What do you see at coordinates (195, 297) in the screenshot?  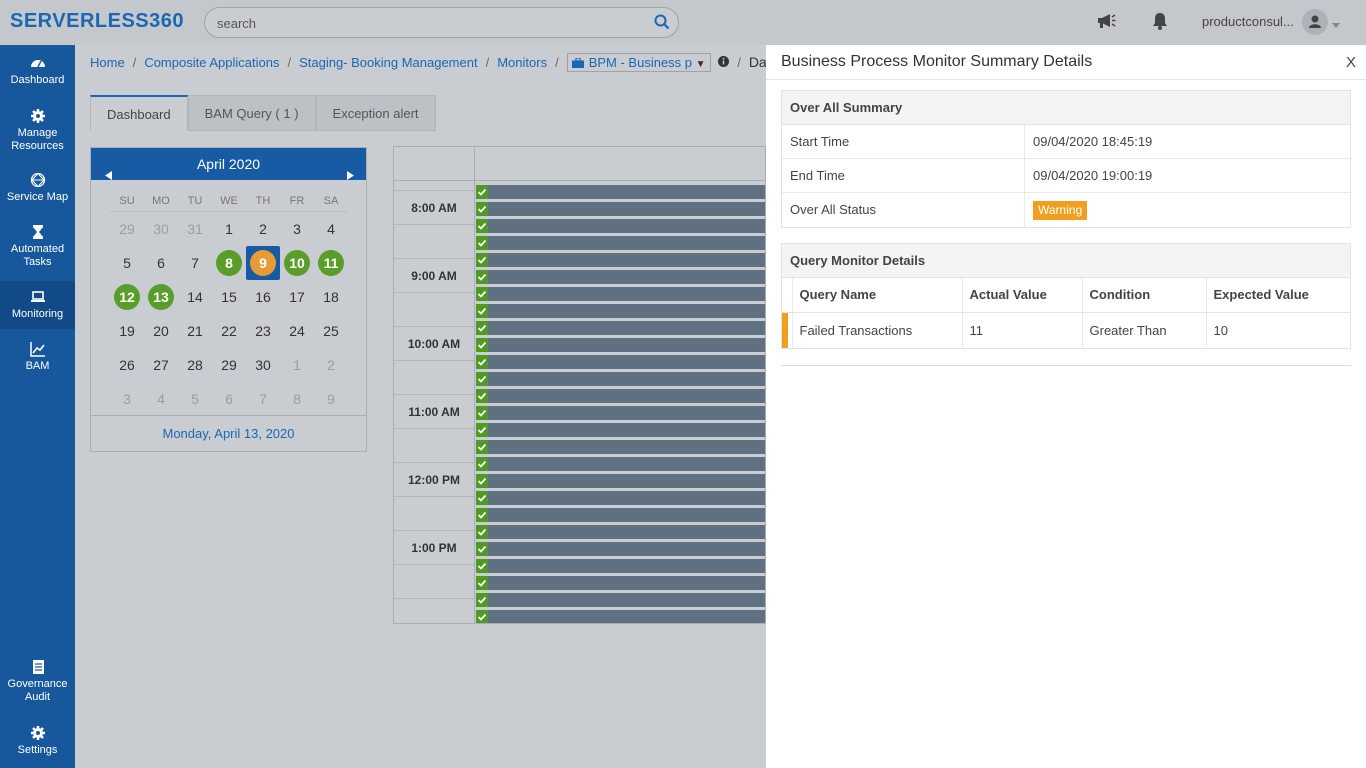 I see `calendar-day: 14` at bounding box center [195, 297].